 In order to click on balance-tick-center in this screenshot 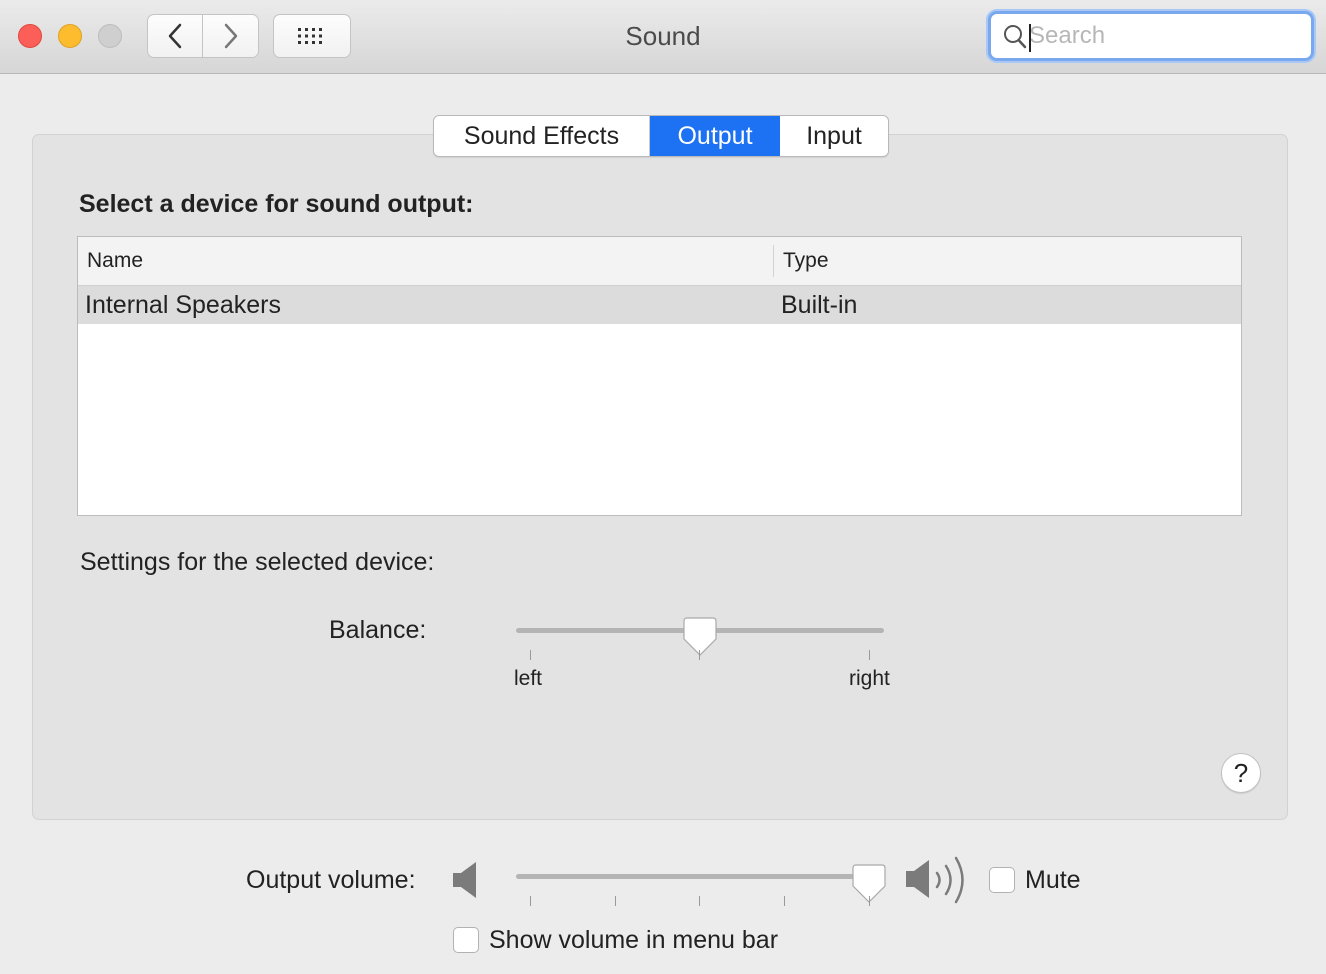, I will do `click(699, 655)`.